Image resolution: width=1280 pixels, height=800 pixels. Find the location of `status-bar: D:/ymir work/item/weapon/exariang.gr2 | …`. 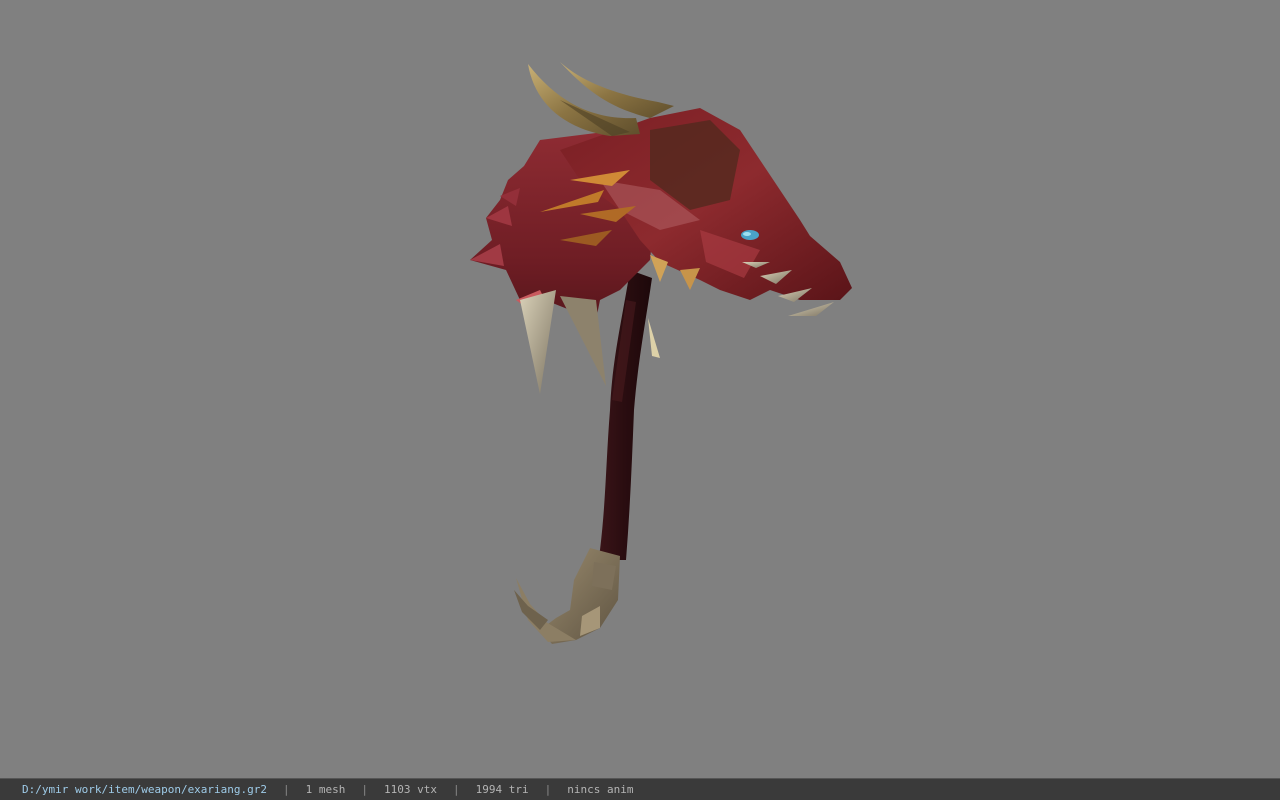

status-bar: D:/ymir work/item/weapon/exariang.gr2 | … is located at coordinates (640, 789).